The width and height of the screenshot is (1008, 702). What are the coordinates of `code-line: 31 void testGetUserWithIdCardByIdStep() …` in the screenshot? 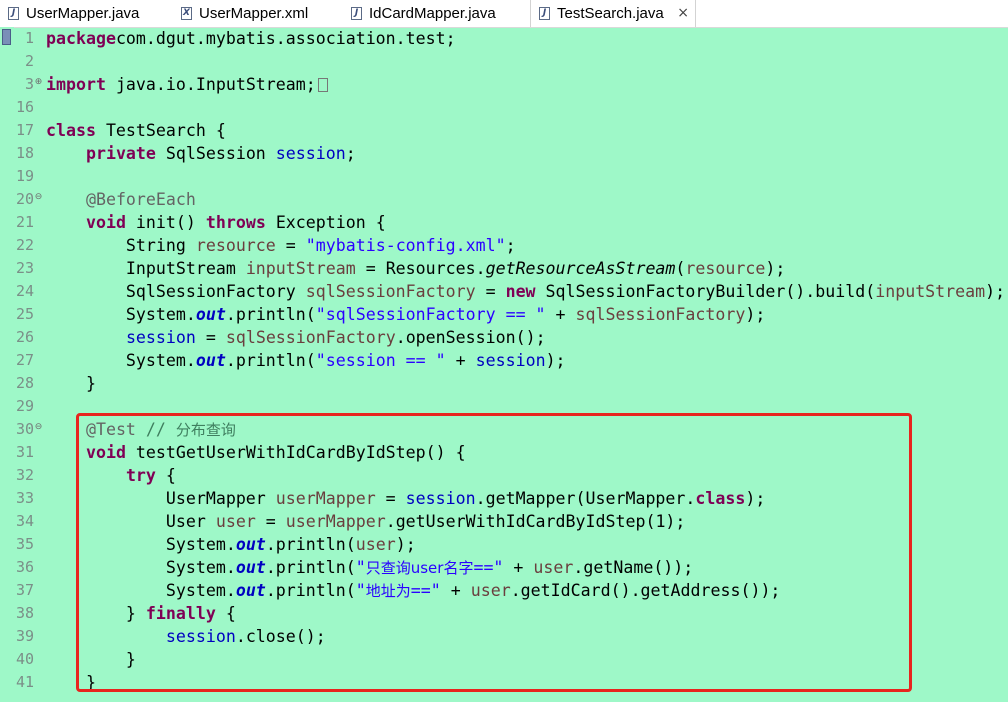 It's located at (504, 452).